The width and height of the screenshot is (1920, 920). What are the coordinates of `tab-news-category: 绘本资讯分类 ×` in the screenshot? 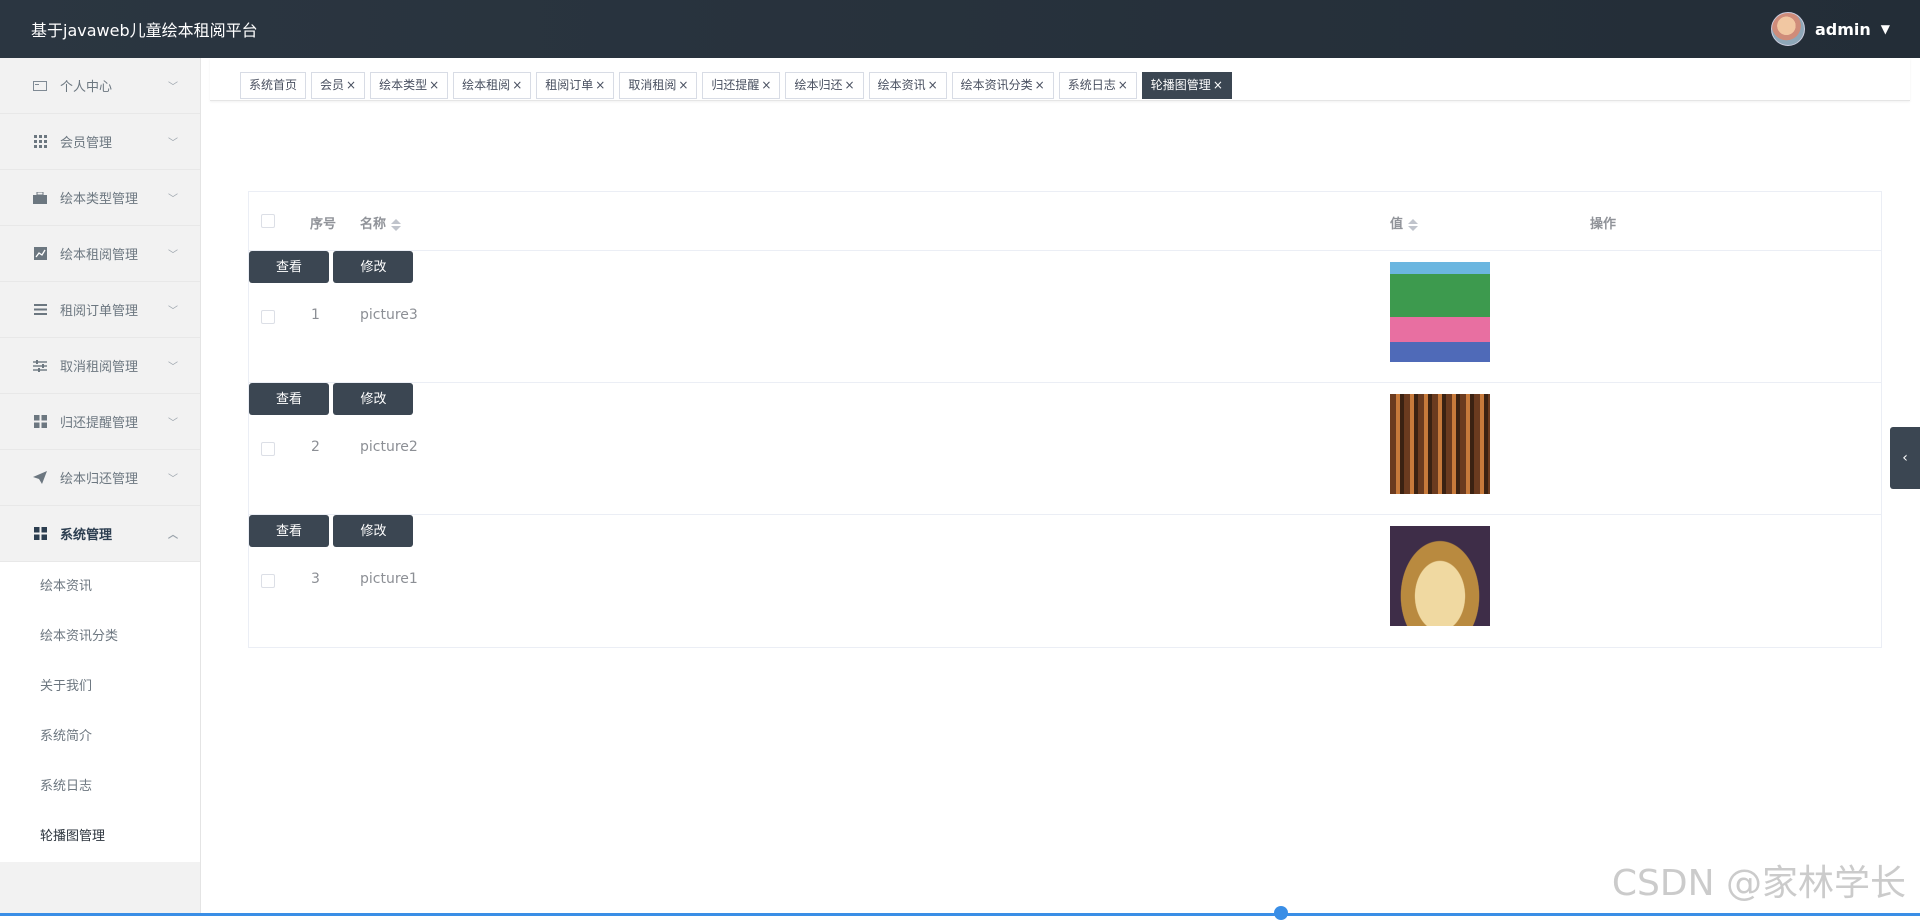 It's located at (1002, 85).